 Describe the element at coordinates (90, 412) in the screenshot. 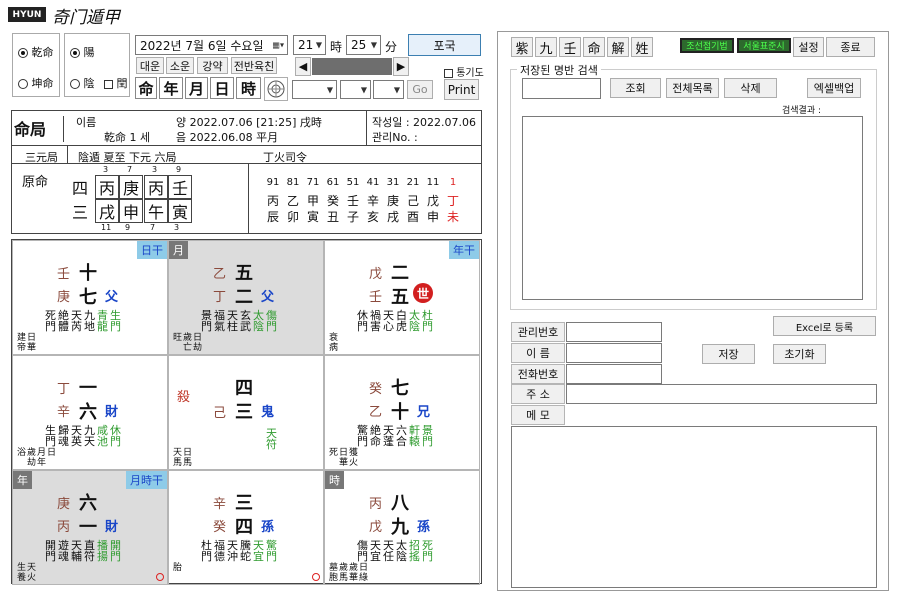

I see `palace-cell: 丁辛一六財生門歸魂天英九天咸池休門浴歲劫月年日` at that location.